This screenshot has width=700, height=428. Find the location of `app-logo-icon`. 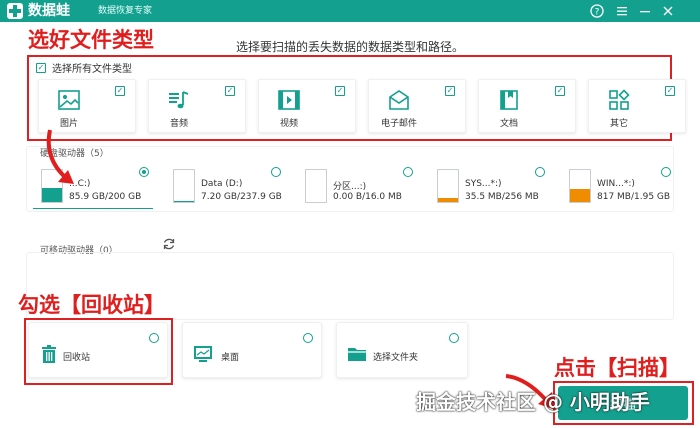

app-logo-icon is located at coordinates (15, 11).